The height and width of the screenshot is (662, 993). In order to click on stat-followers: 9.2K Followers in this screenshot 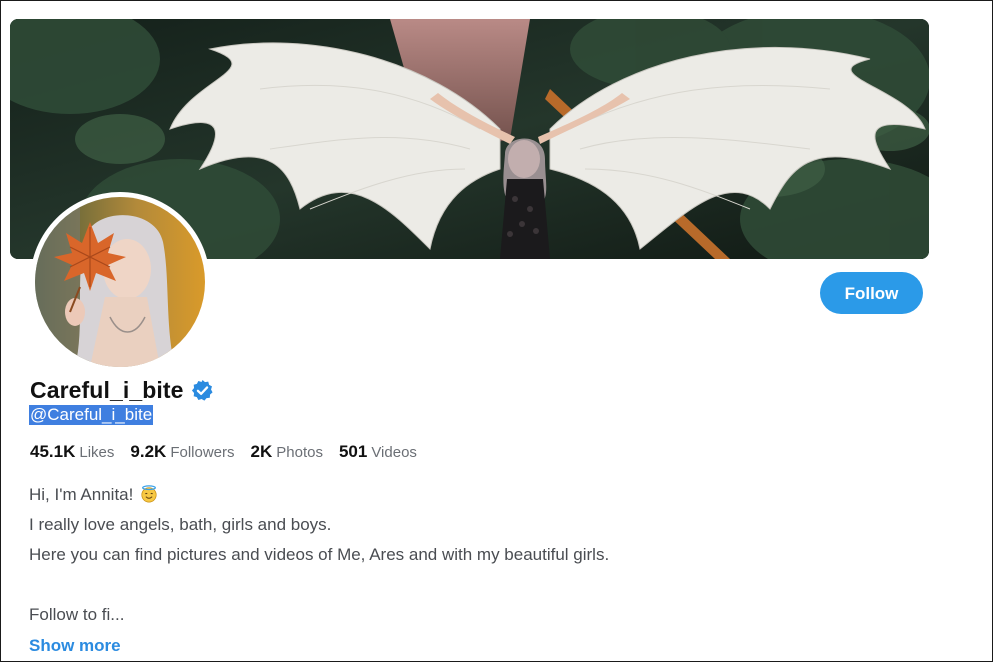, I will do `click(182, 452)`.